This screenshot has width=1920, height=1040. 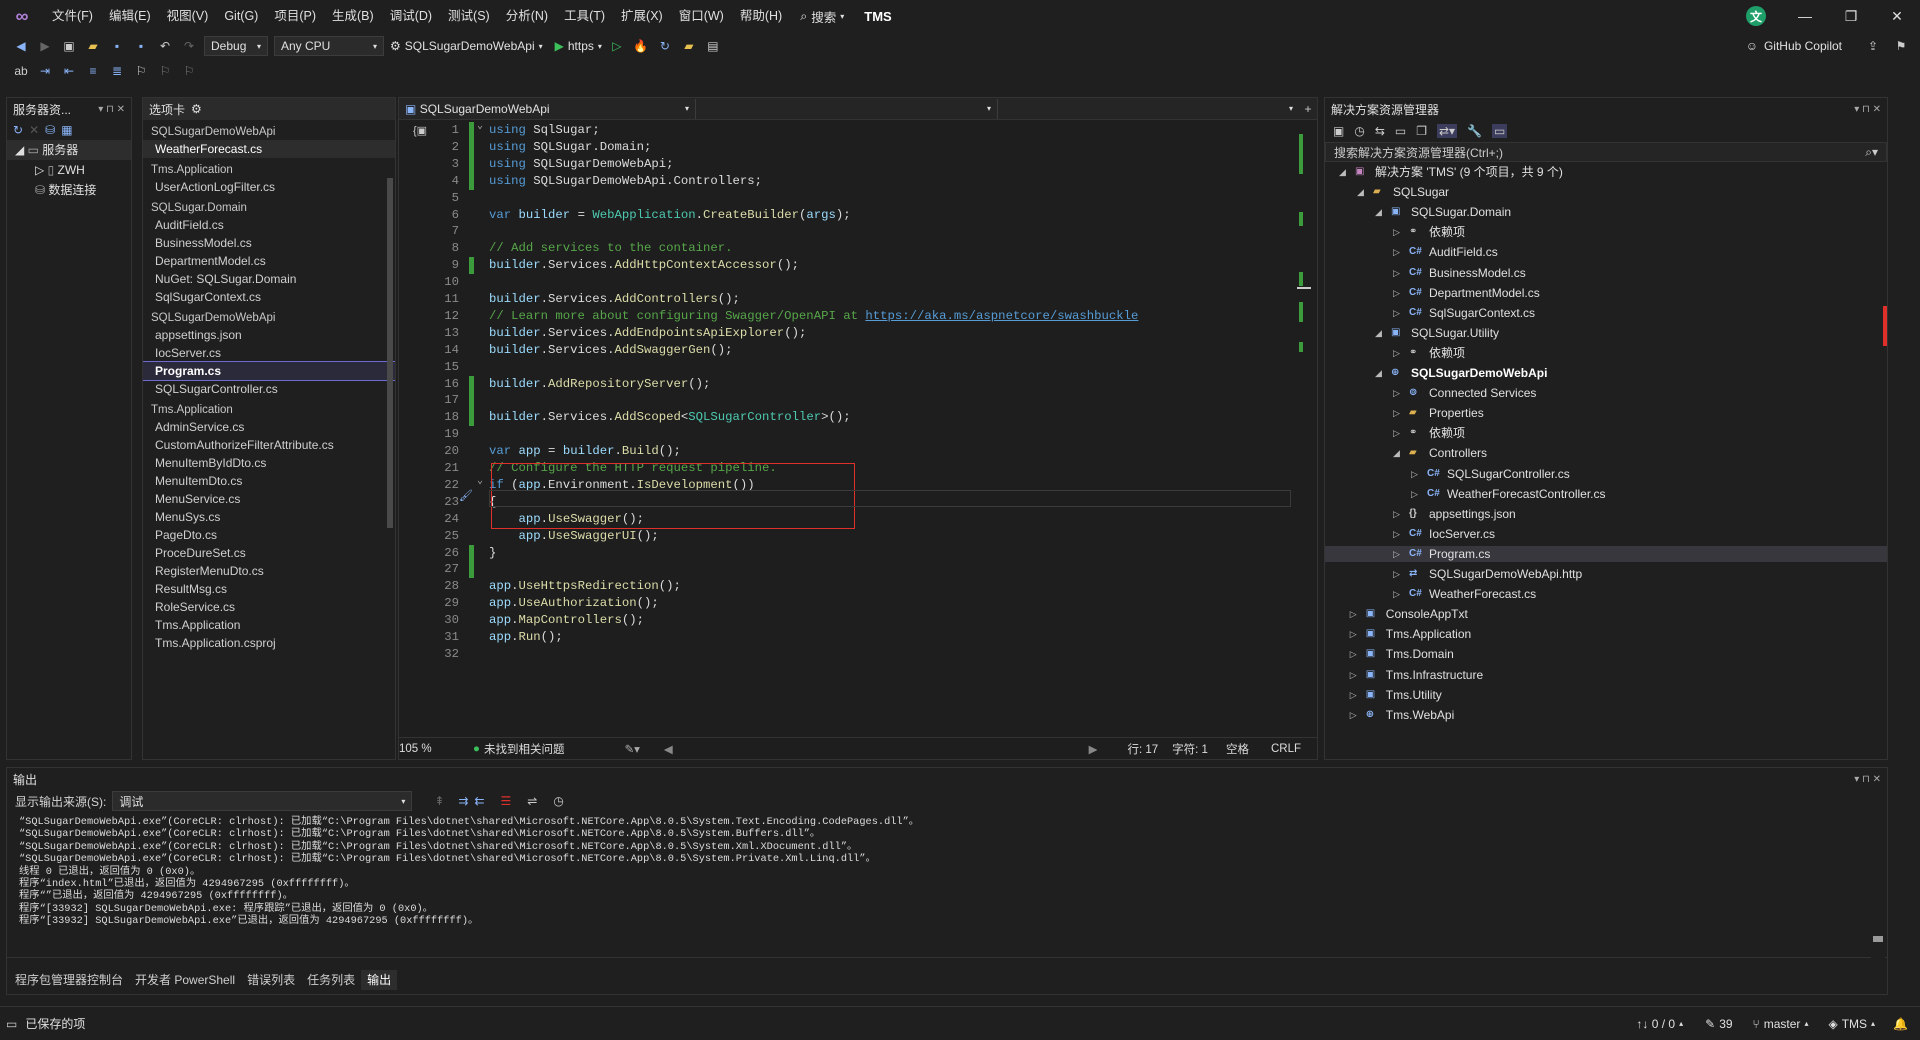 What do you see at coordinates (599, 384) in the screenshot?
I see `code-line: builder.AddRepositoryServer();` at bounding box center [599, 384].